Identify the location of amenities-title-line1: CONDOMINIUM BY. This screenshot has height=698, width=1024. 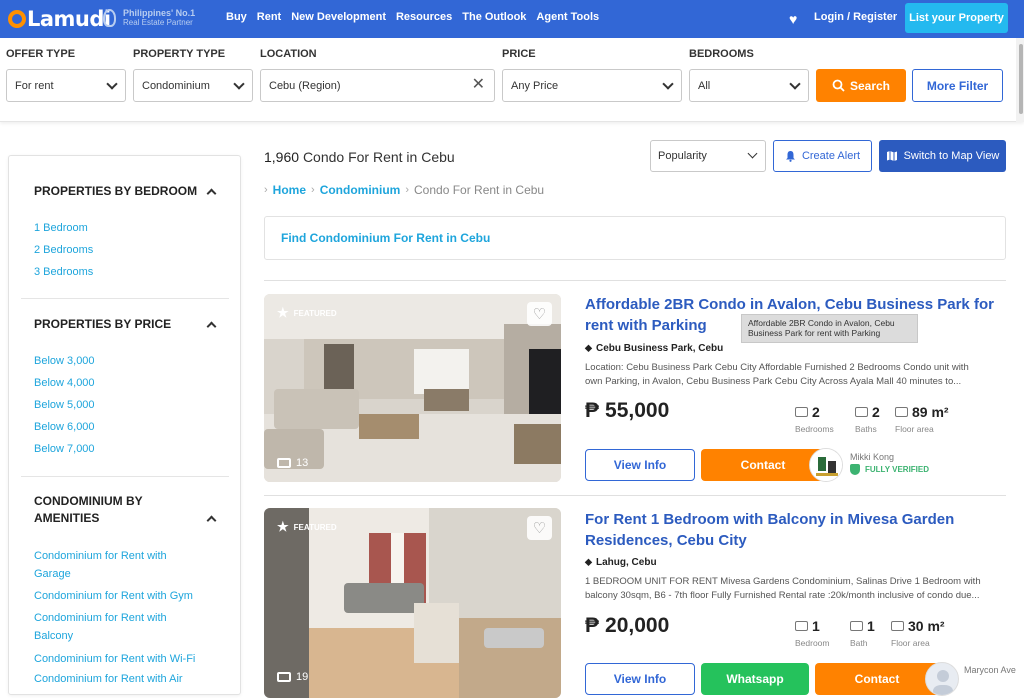
(88, 501).